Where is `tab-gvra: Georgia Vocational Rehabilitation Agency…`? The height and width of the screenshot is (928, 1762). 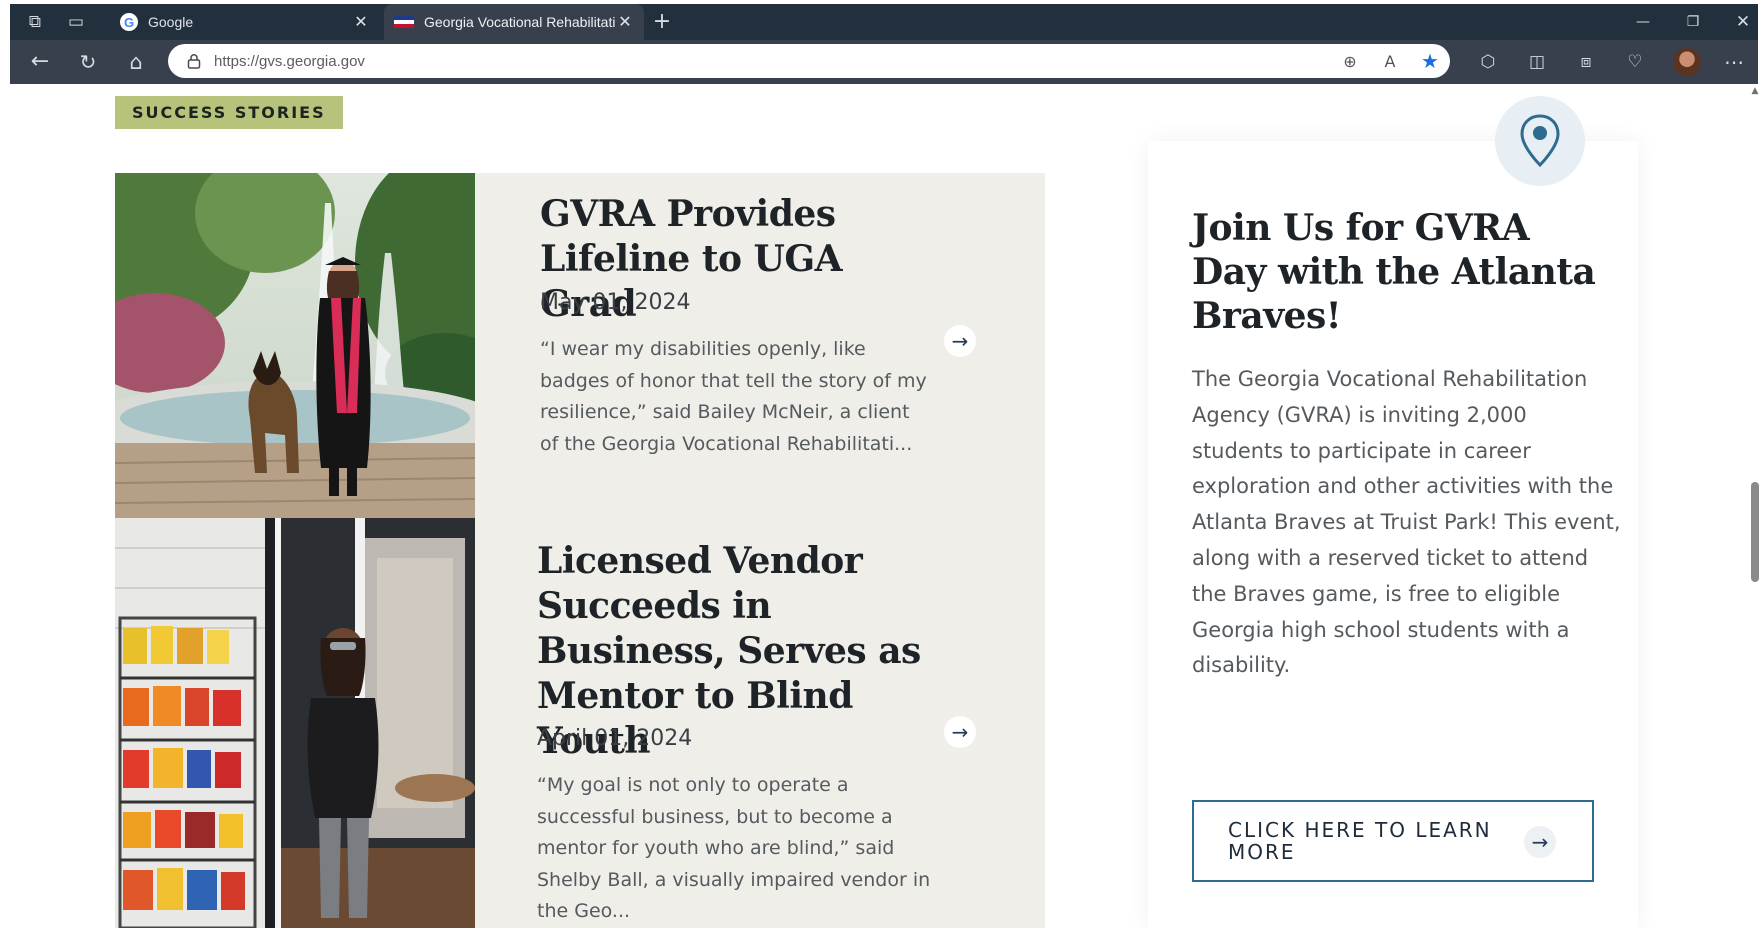 tab-gvra: Georgia Vocational Rehabilitation Agency… is located at coordinates (514, 22).